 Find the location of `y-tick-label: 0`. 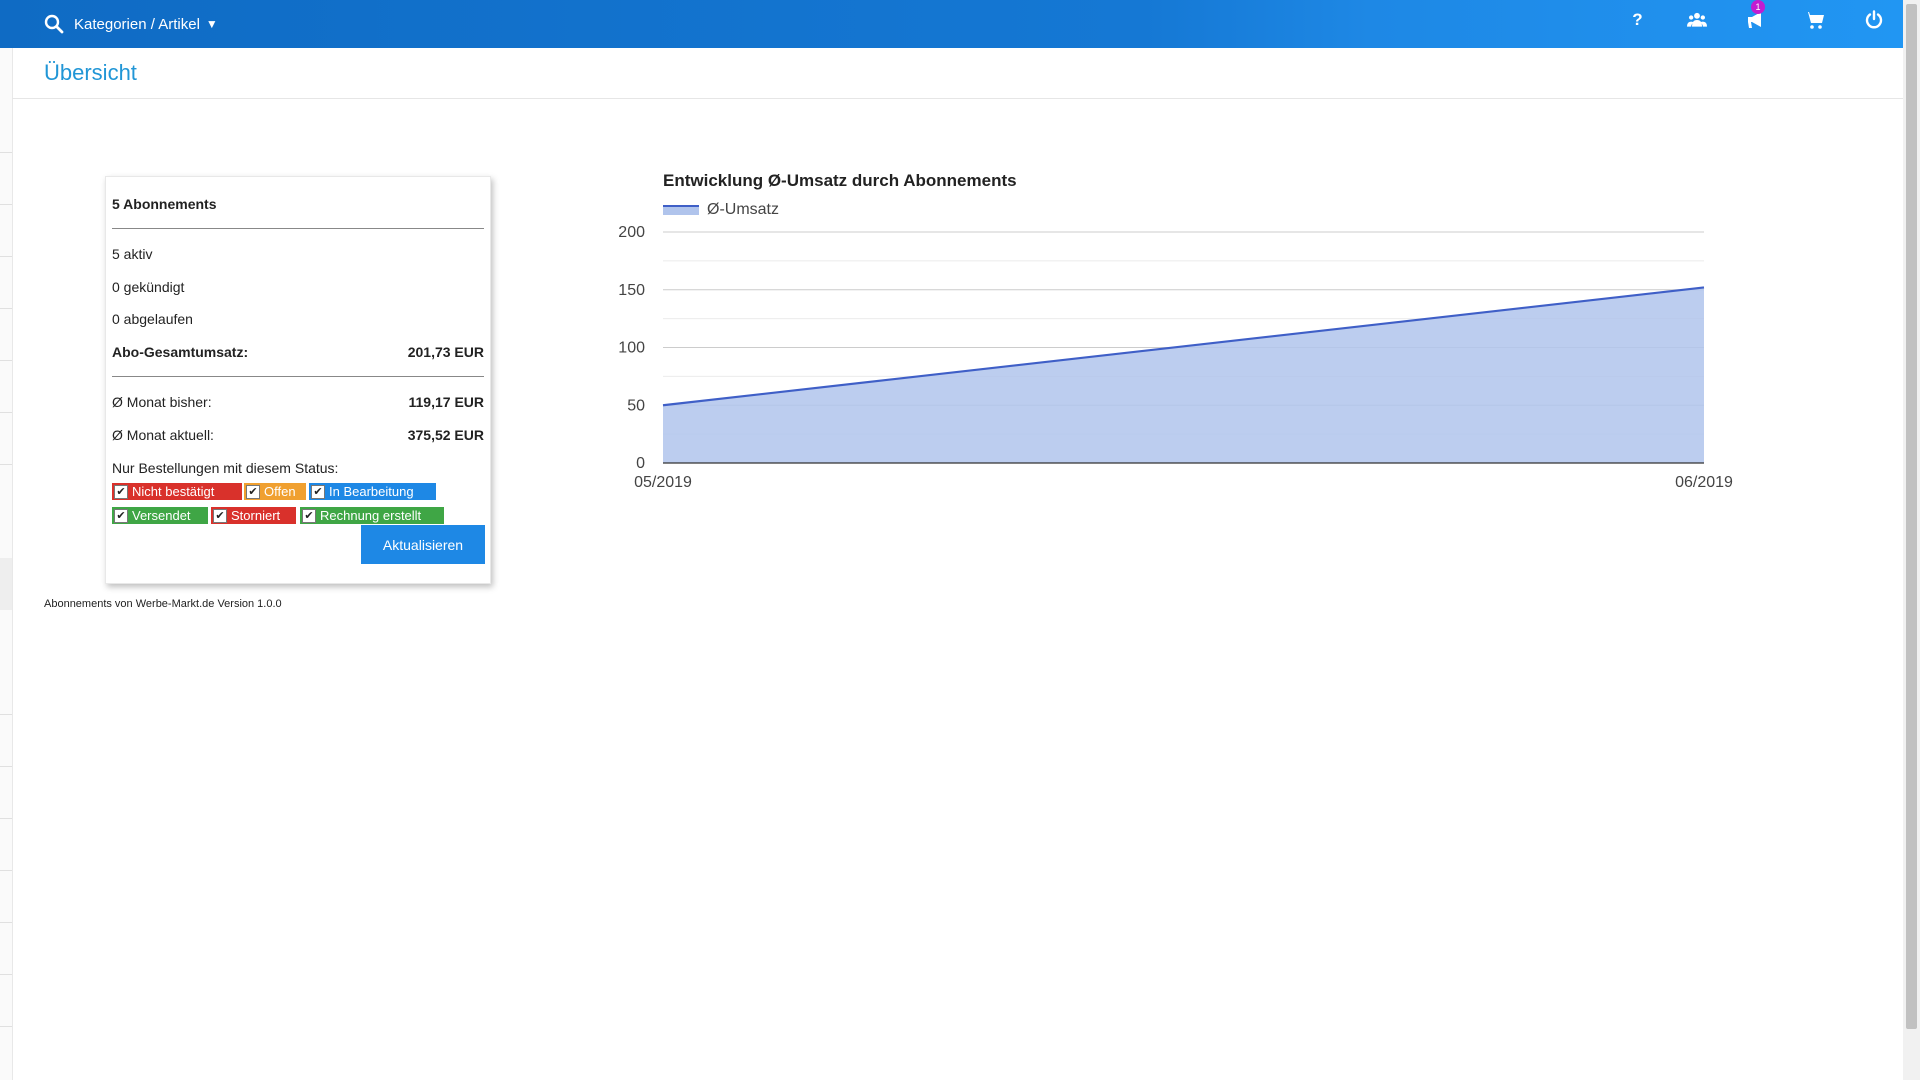

y-tick-label: 0 is located at coordinates (640, 463).